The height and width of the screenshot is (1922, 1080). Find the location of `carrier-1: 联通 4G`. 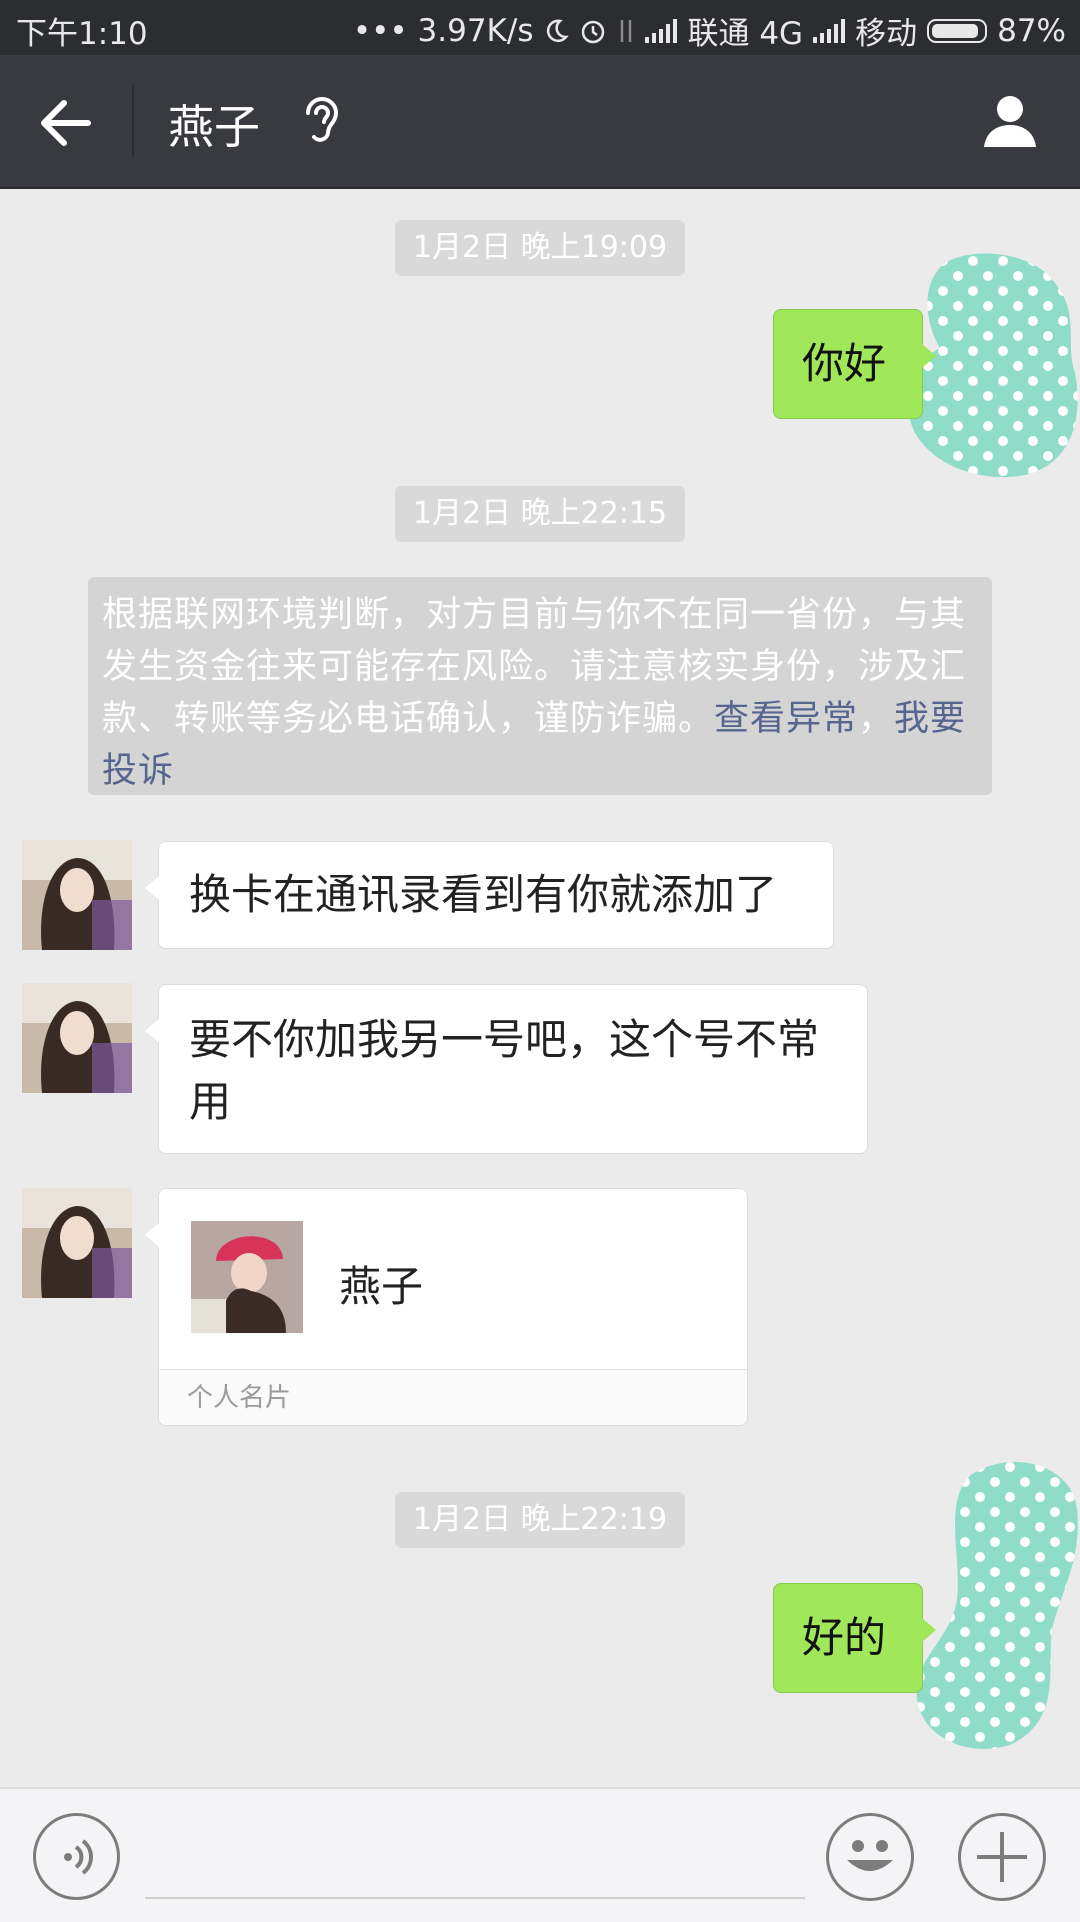

carrier-1: 联通 4G is located at coordinates (745, 34).